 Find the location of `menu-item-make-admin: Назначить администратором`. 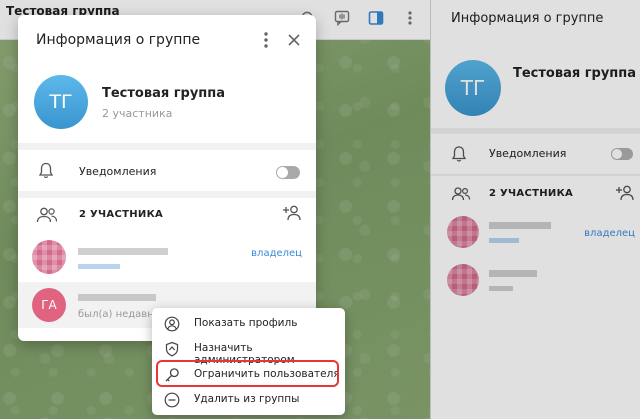

menu-item-make-admin: Назначить администратором is located at coordinates (248, 351).